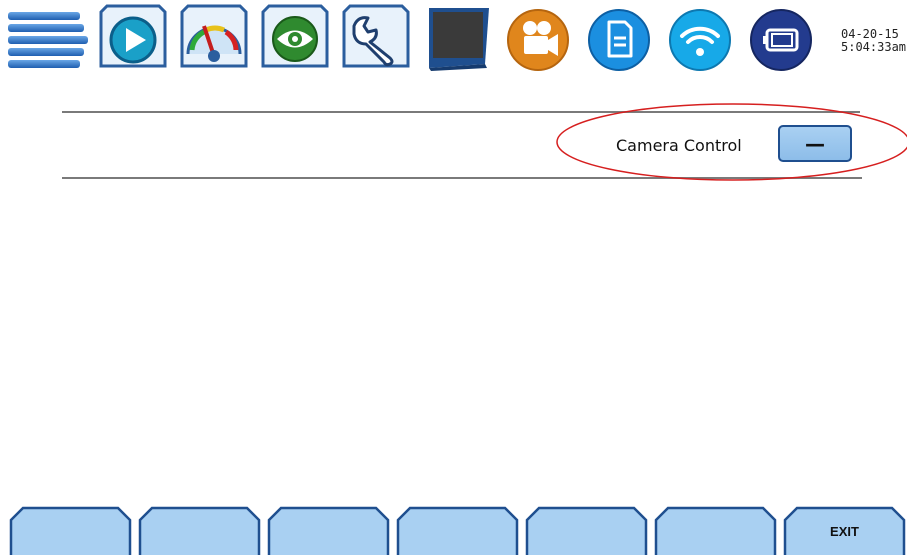 Image resolution: width=907 pixels, height=556 pixels. Describe the element at coordinates (295, 38) in the screenshot. I see `eye-icon` at that location.